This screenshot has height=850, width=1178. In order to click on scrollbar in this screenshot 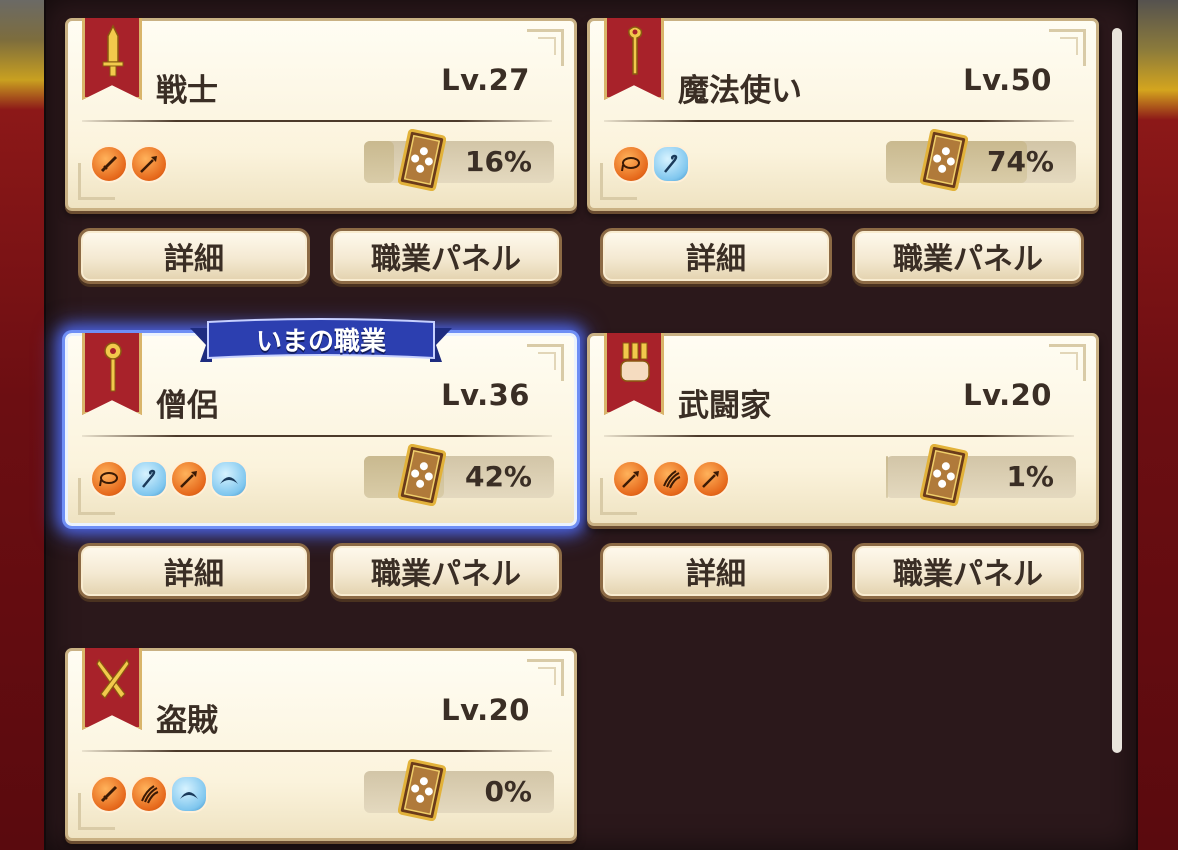, I will do `click(1117, 390)`.